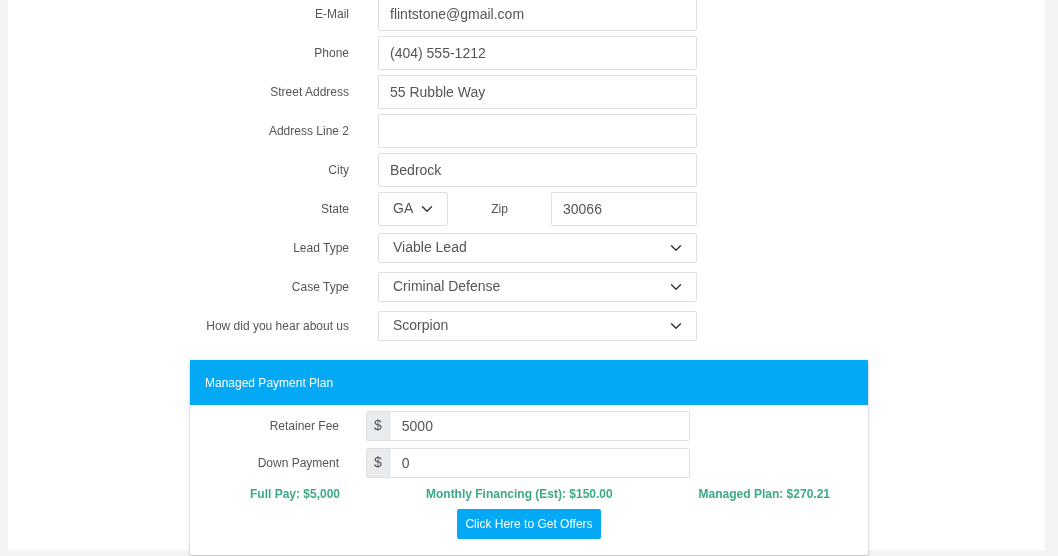  I want to click on dropdown: GA, so click(413, 208).